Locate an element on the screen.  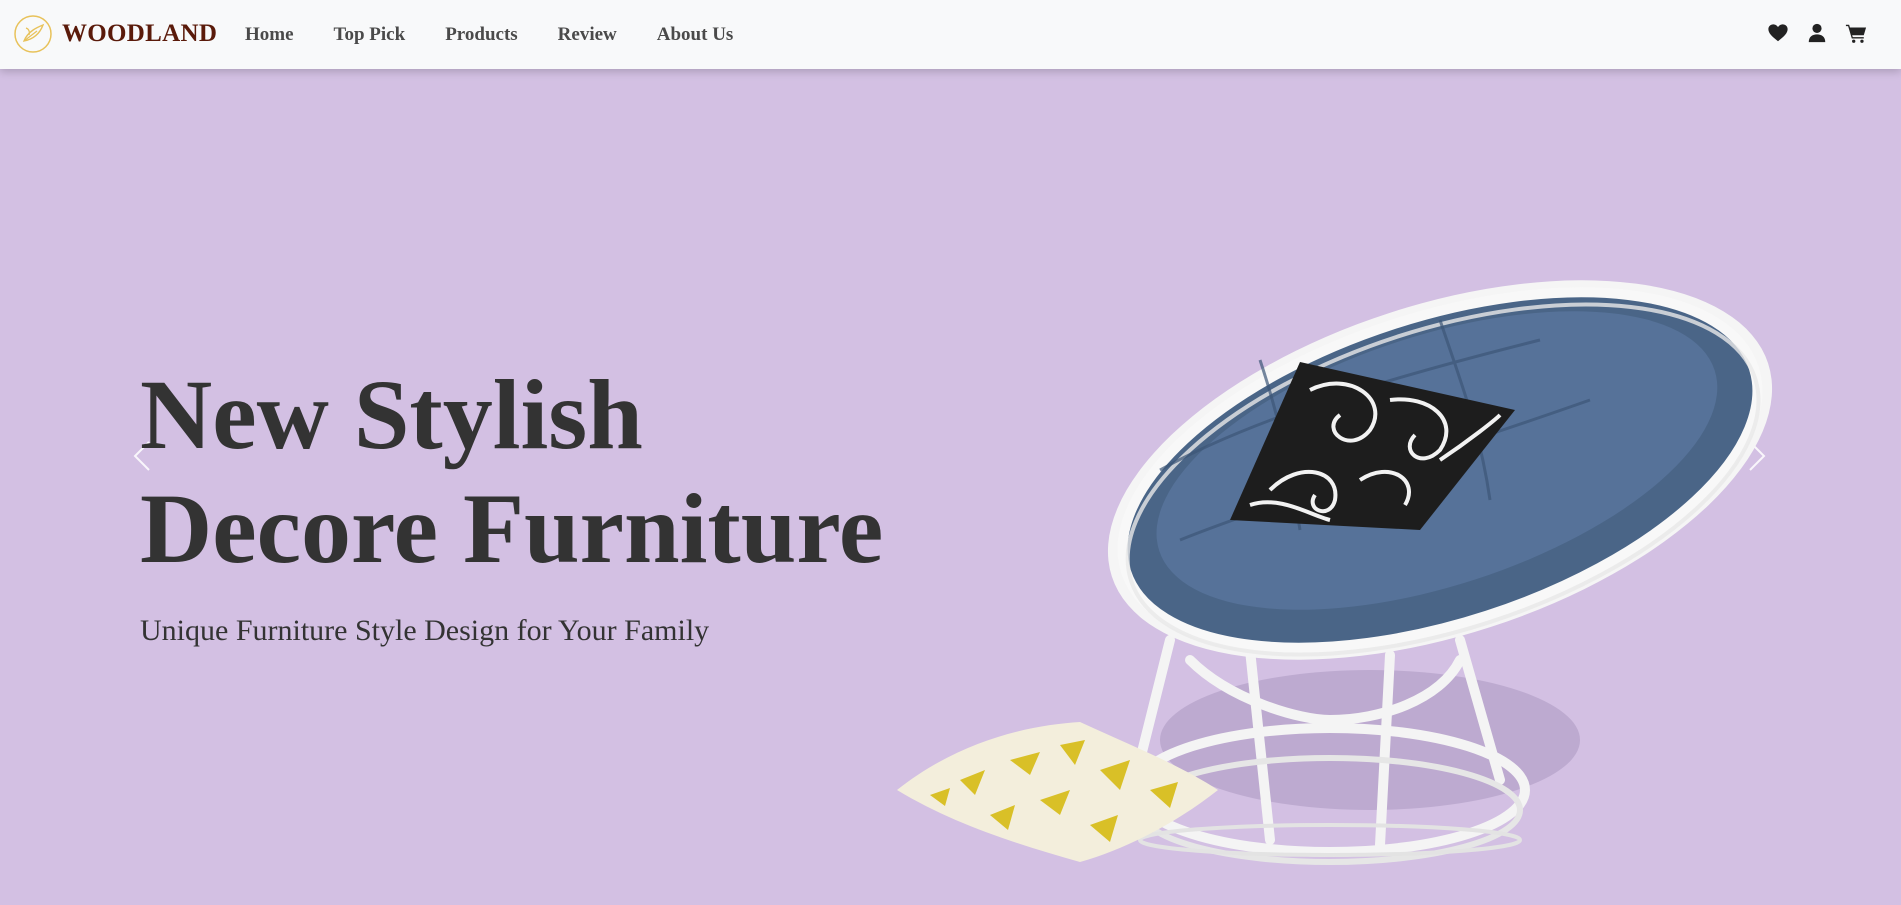
hero-title-line-2: Decore Furniture is located at coordinates (512, 528).